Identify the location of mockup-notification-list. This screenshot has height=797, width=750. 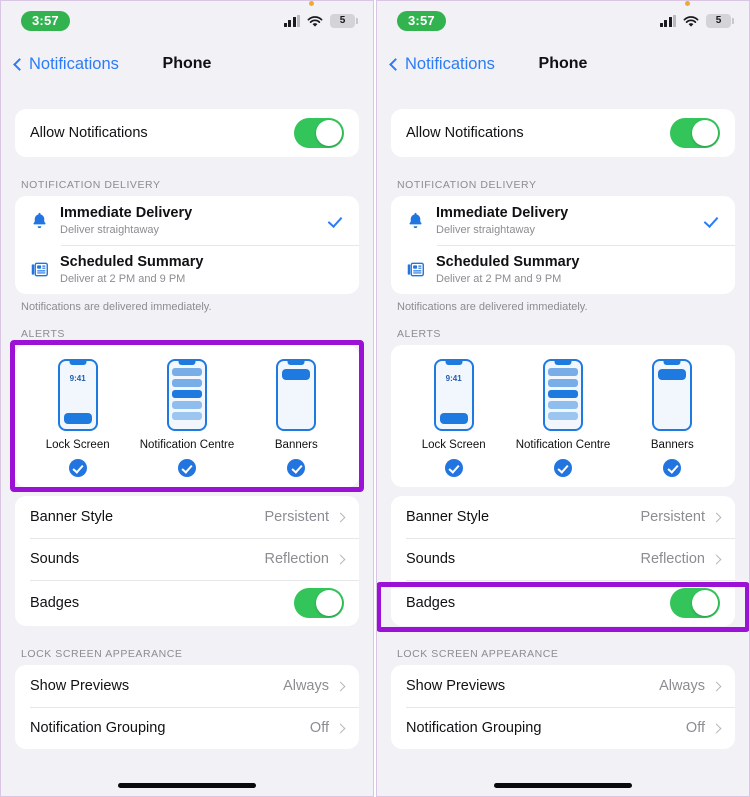
(562, 394).